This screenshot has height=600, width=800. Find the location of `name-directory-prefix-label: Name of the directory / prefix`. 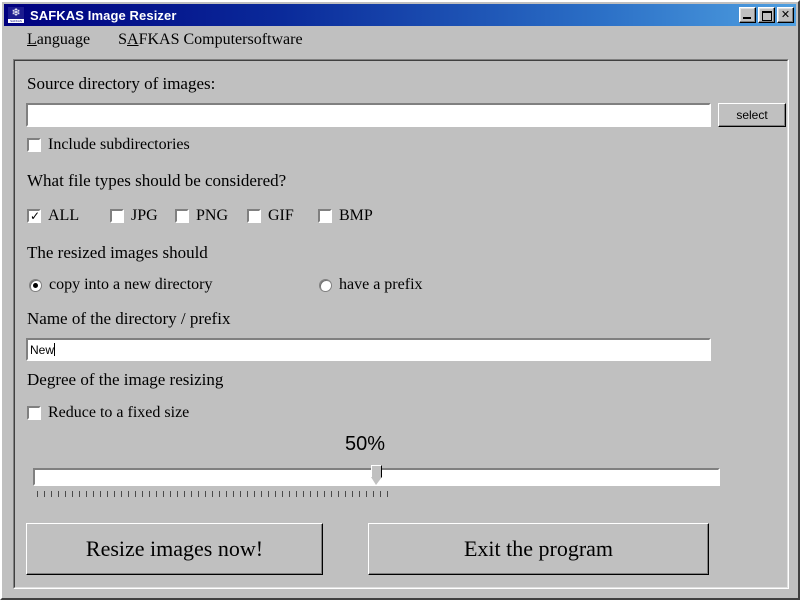

name-directory-prefix-label: Name of the directory / prefix is located at coordinates (129, 318).